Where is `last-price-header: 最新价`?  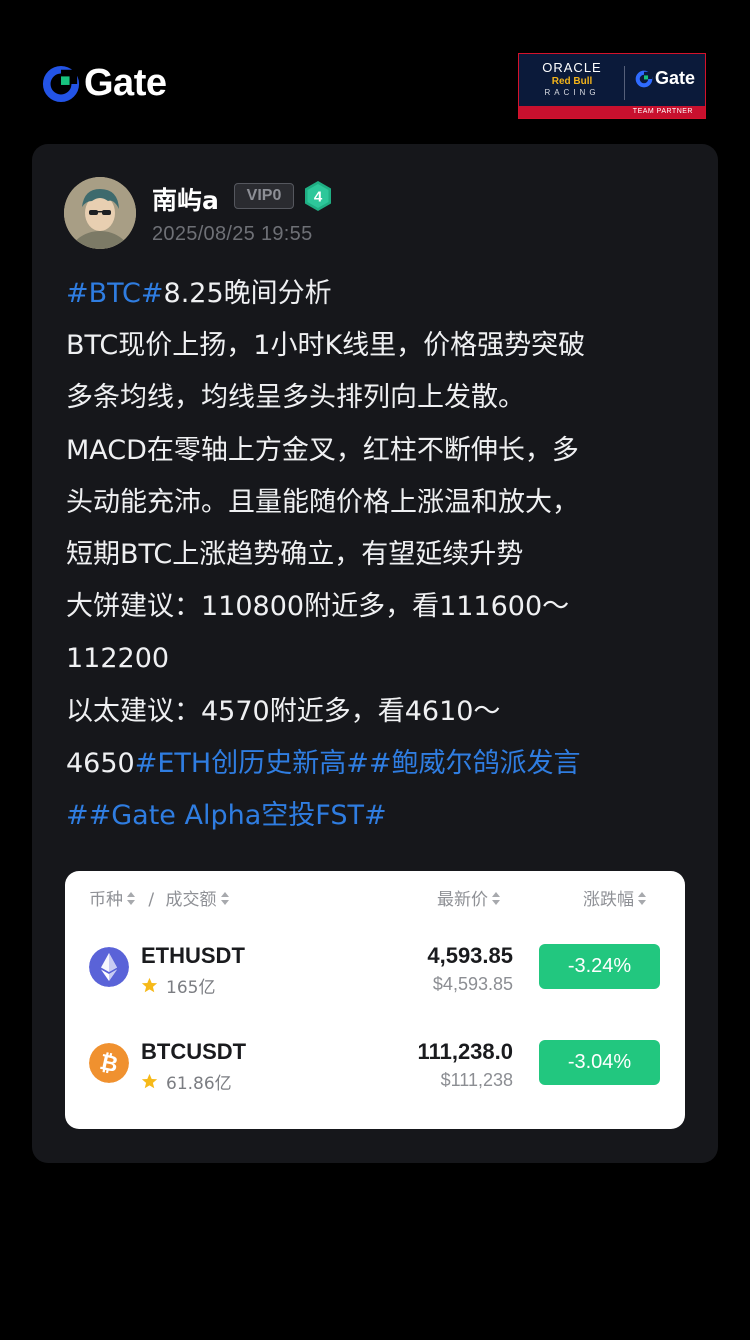 last-price-header: 最新价 is located at coordinates (468, 897).